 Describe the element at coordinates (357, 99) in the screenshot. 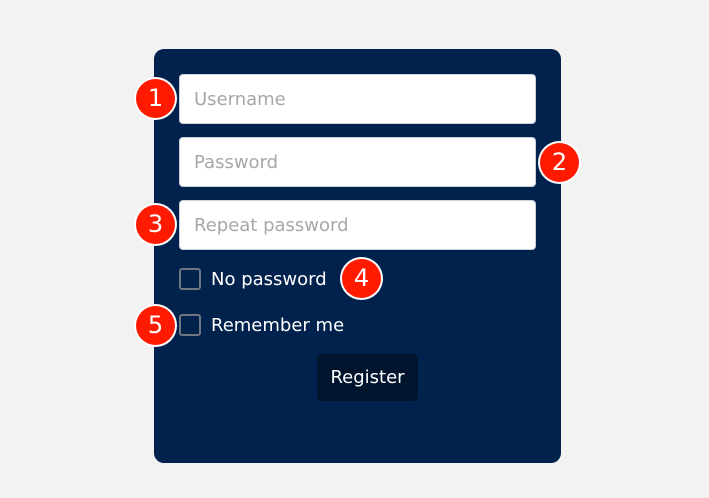

I see `username-input` at that location.